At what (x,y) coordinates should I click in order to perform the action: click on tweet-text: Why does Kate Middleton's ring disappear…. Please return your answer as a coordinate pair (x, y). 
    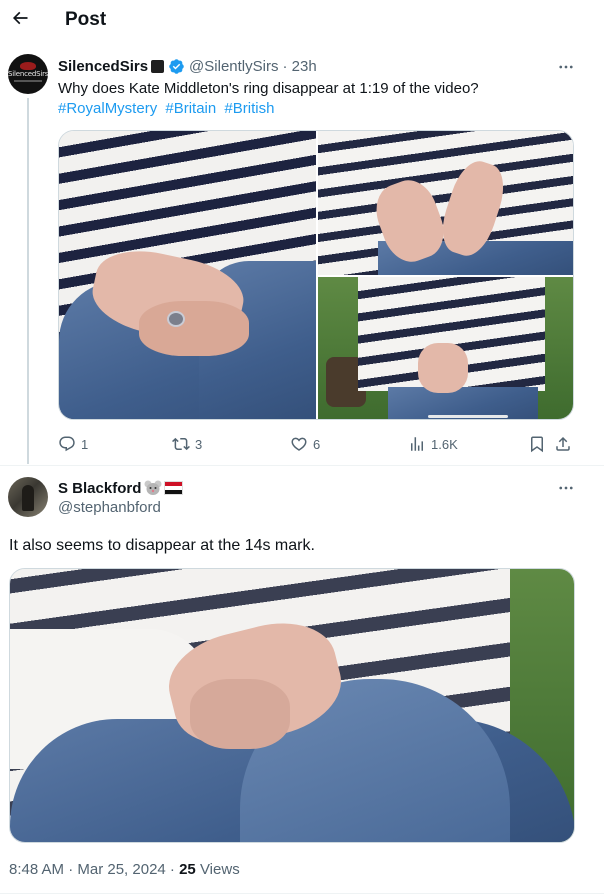
    Looking at the image, I should click on (268, 88).